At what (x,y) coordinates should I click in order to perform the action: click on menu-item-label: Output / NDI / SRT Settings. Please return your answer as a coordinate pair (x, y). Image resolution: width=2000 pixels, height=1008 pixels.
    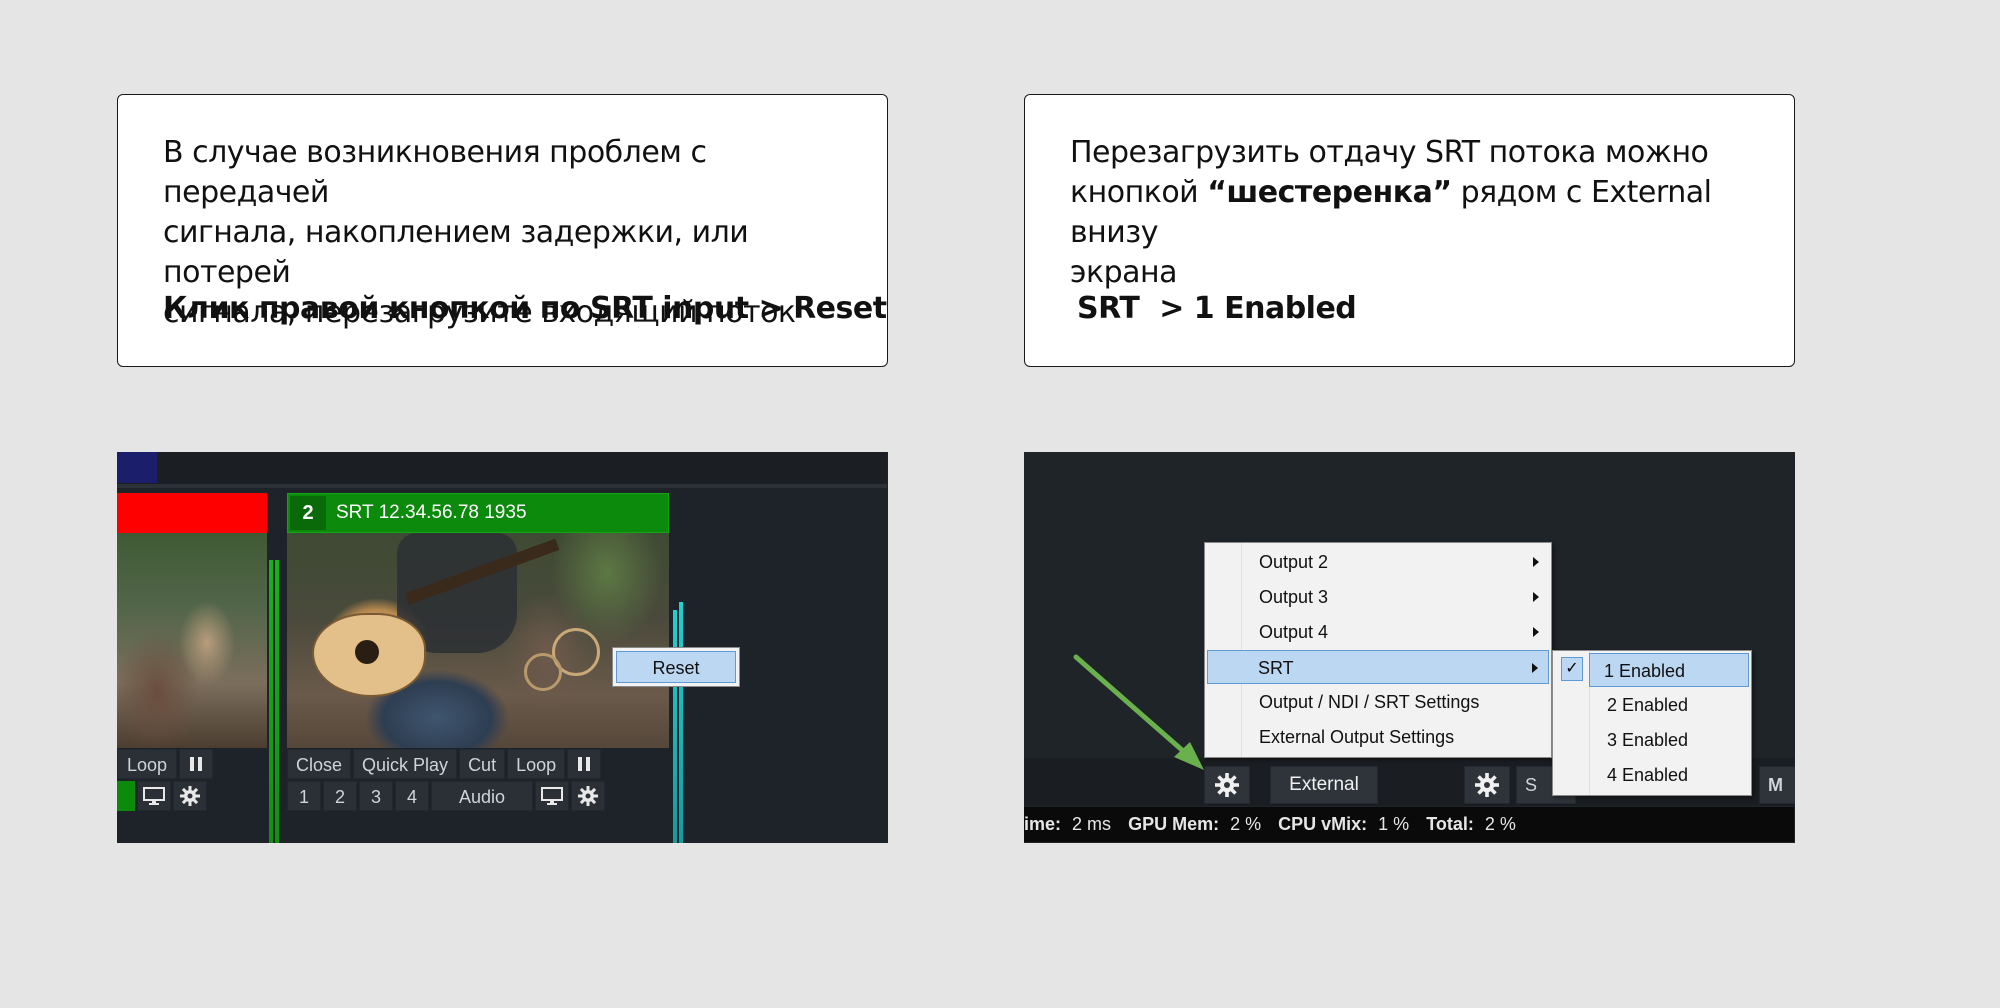
    Looking at the image, I should click on (1369, 702).